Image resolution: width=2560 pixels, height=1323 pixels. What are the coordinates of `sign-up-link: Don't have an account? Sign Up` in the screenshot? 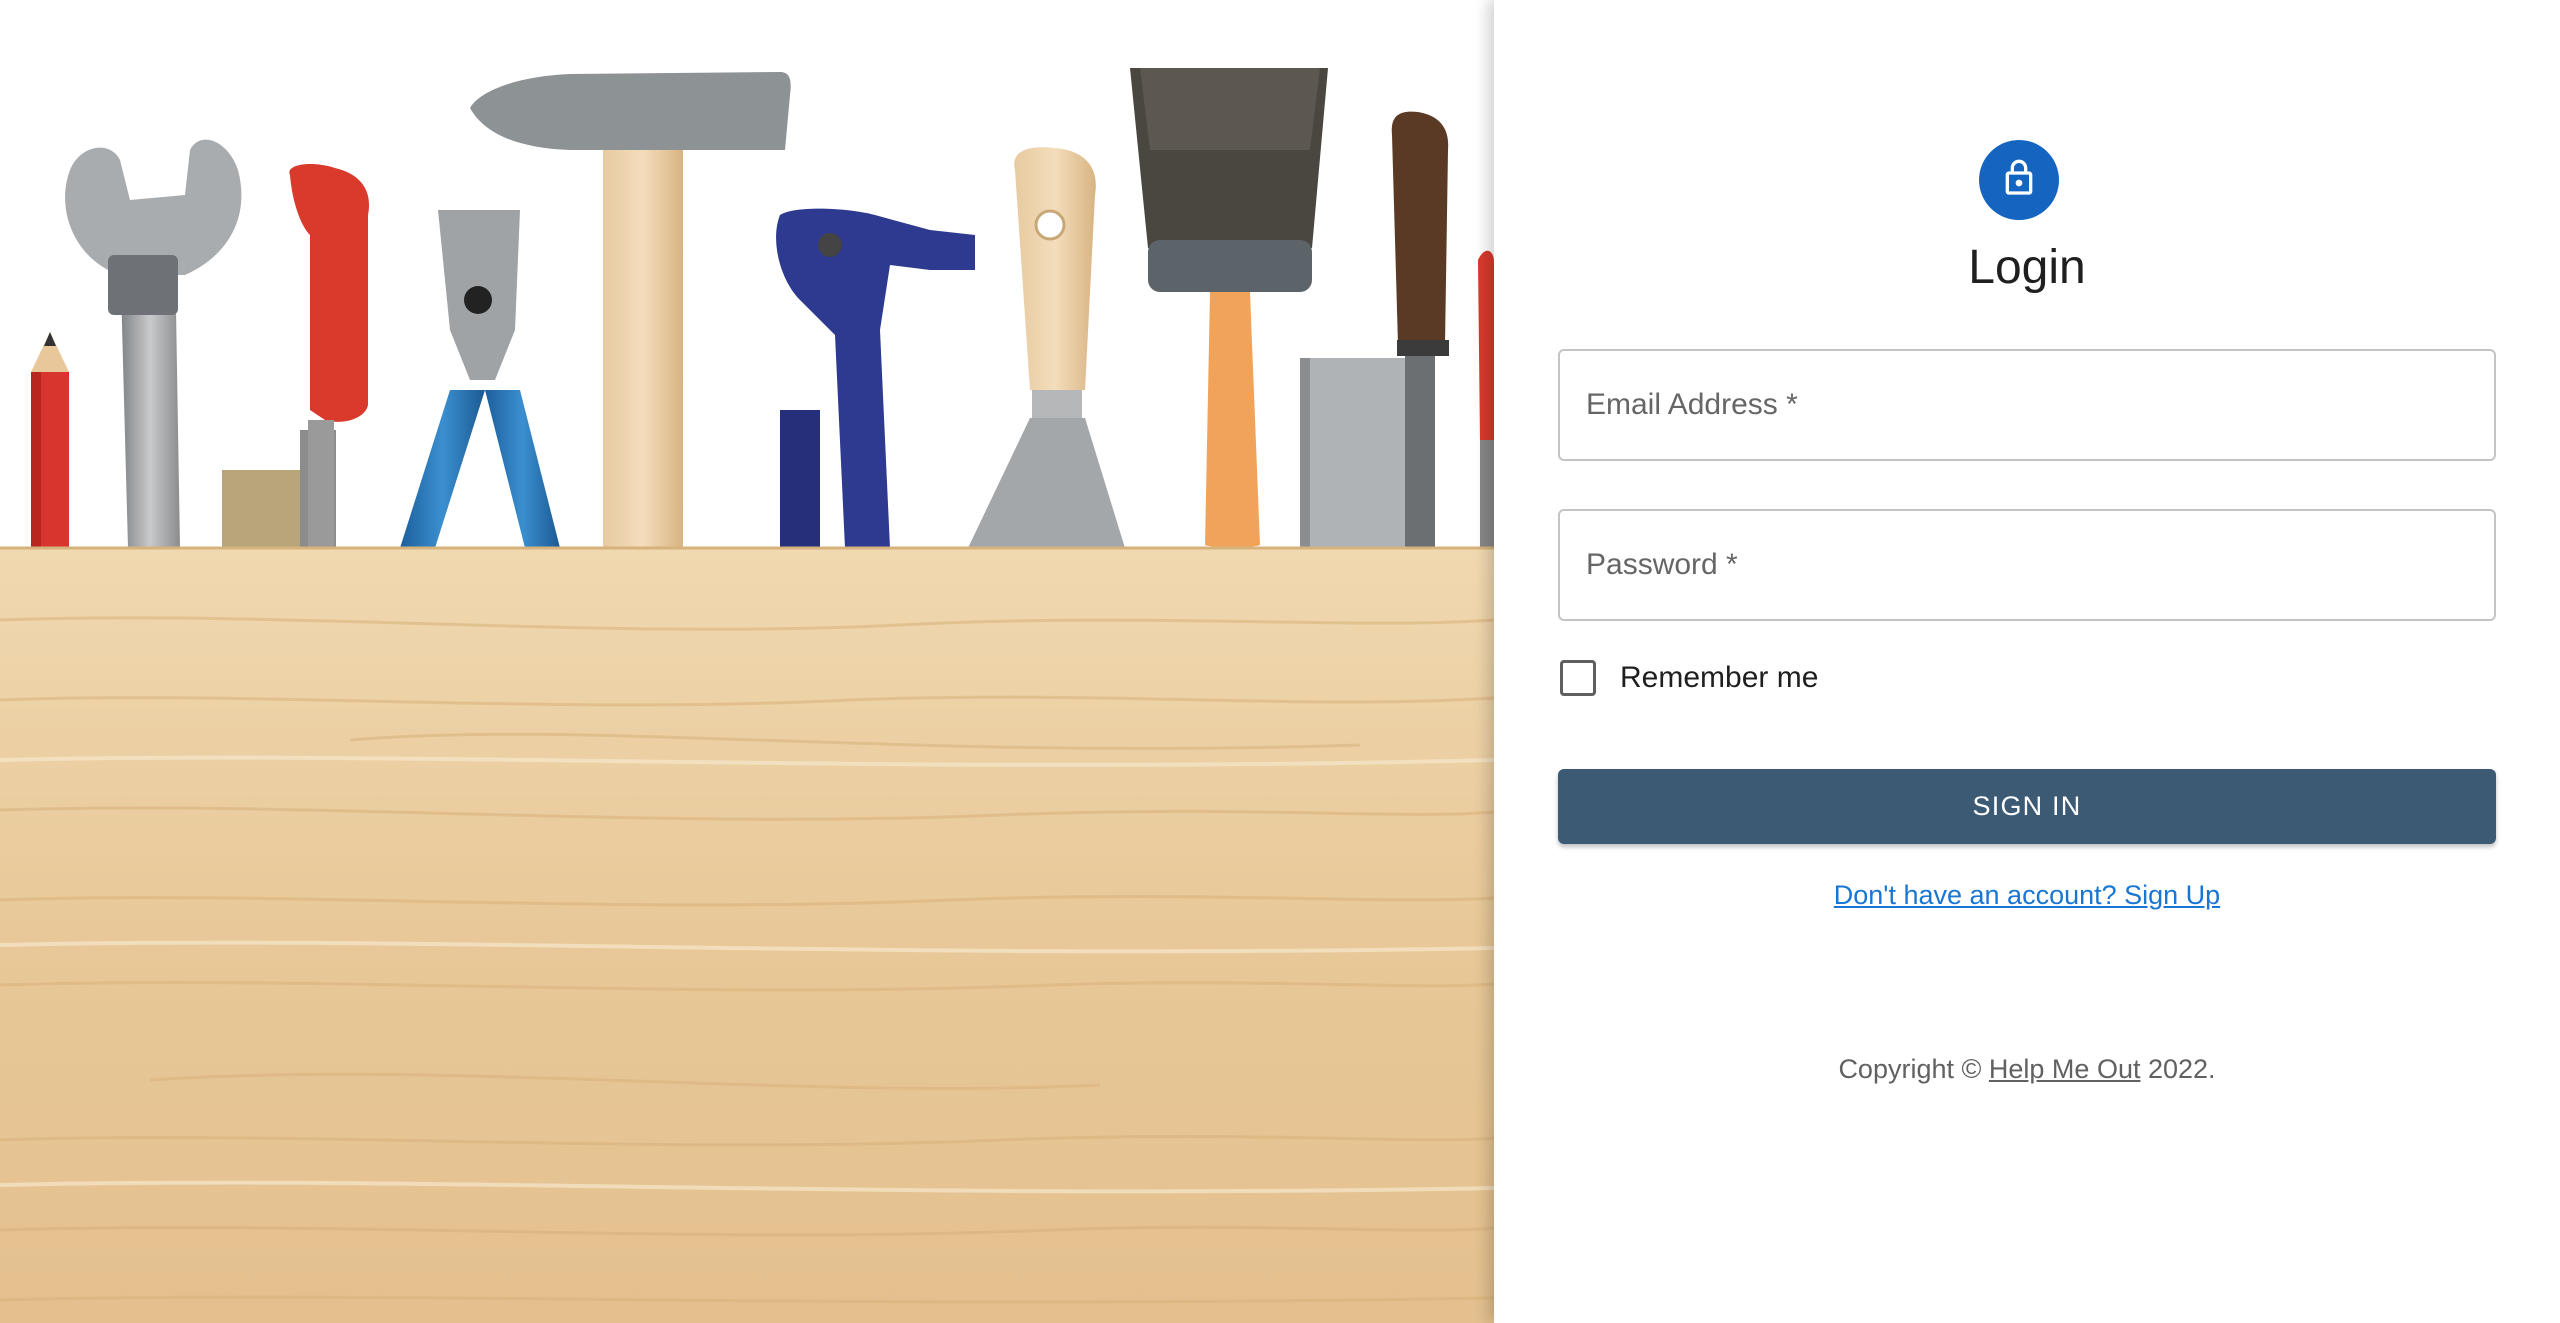 It's located at (2027, 895).